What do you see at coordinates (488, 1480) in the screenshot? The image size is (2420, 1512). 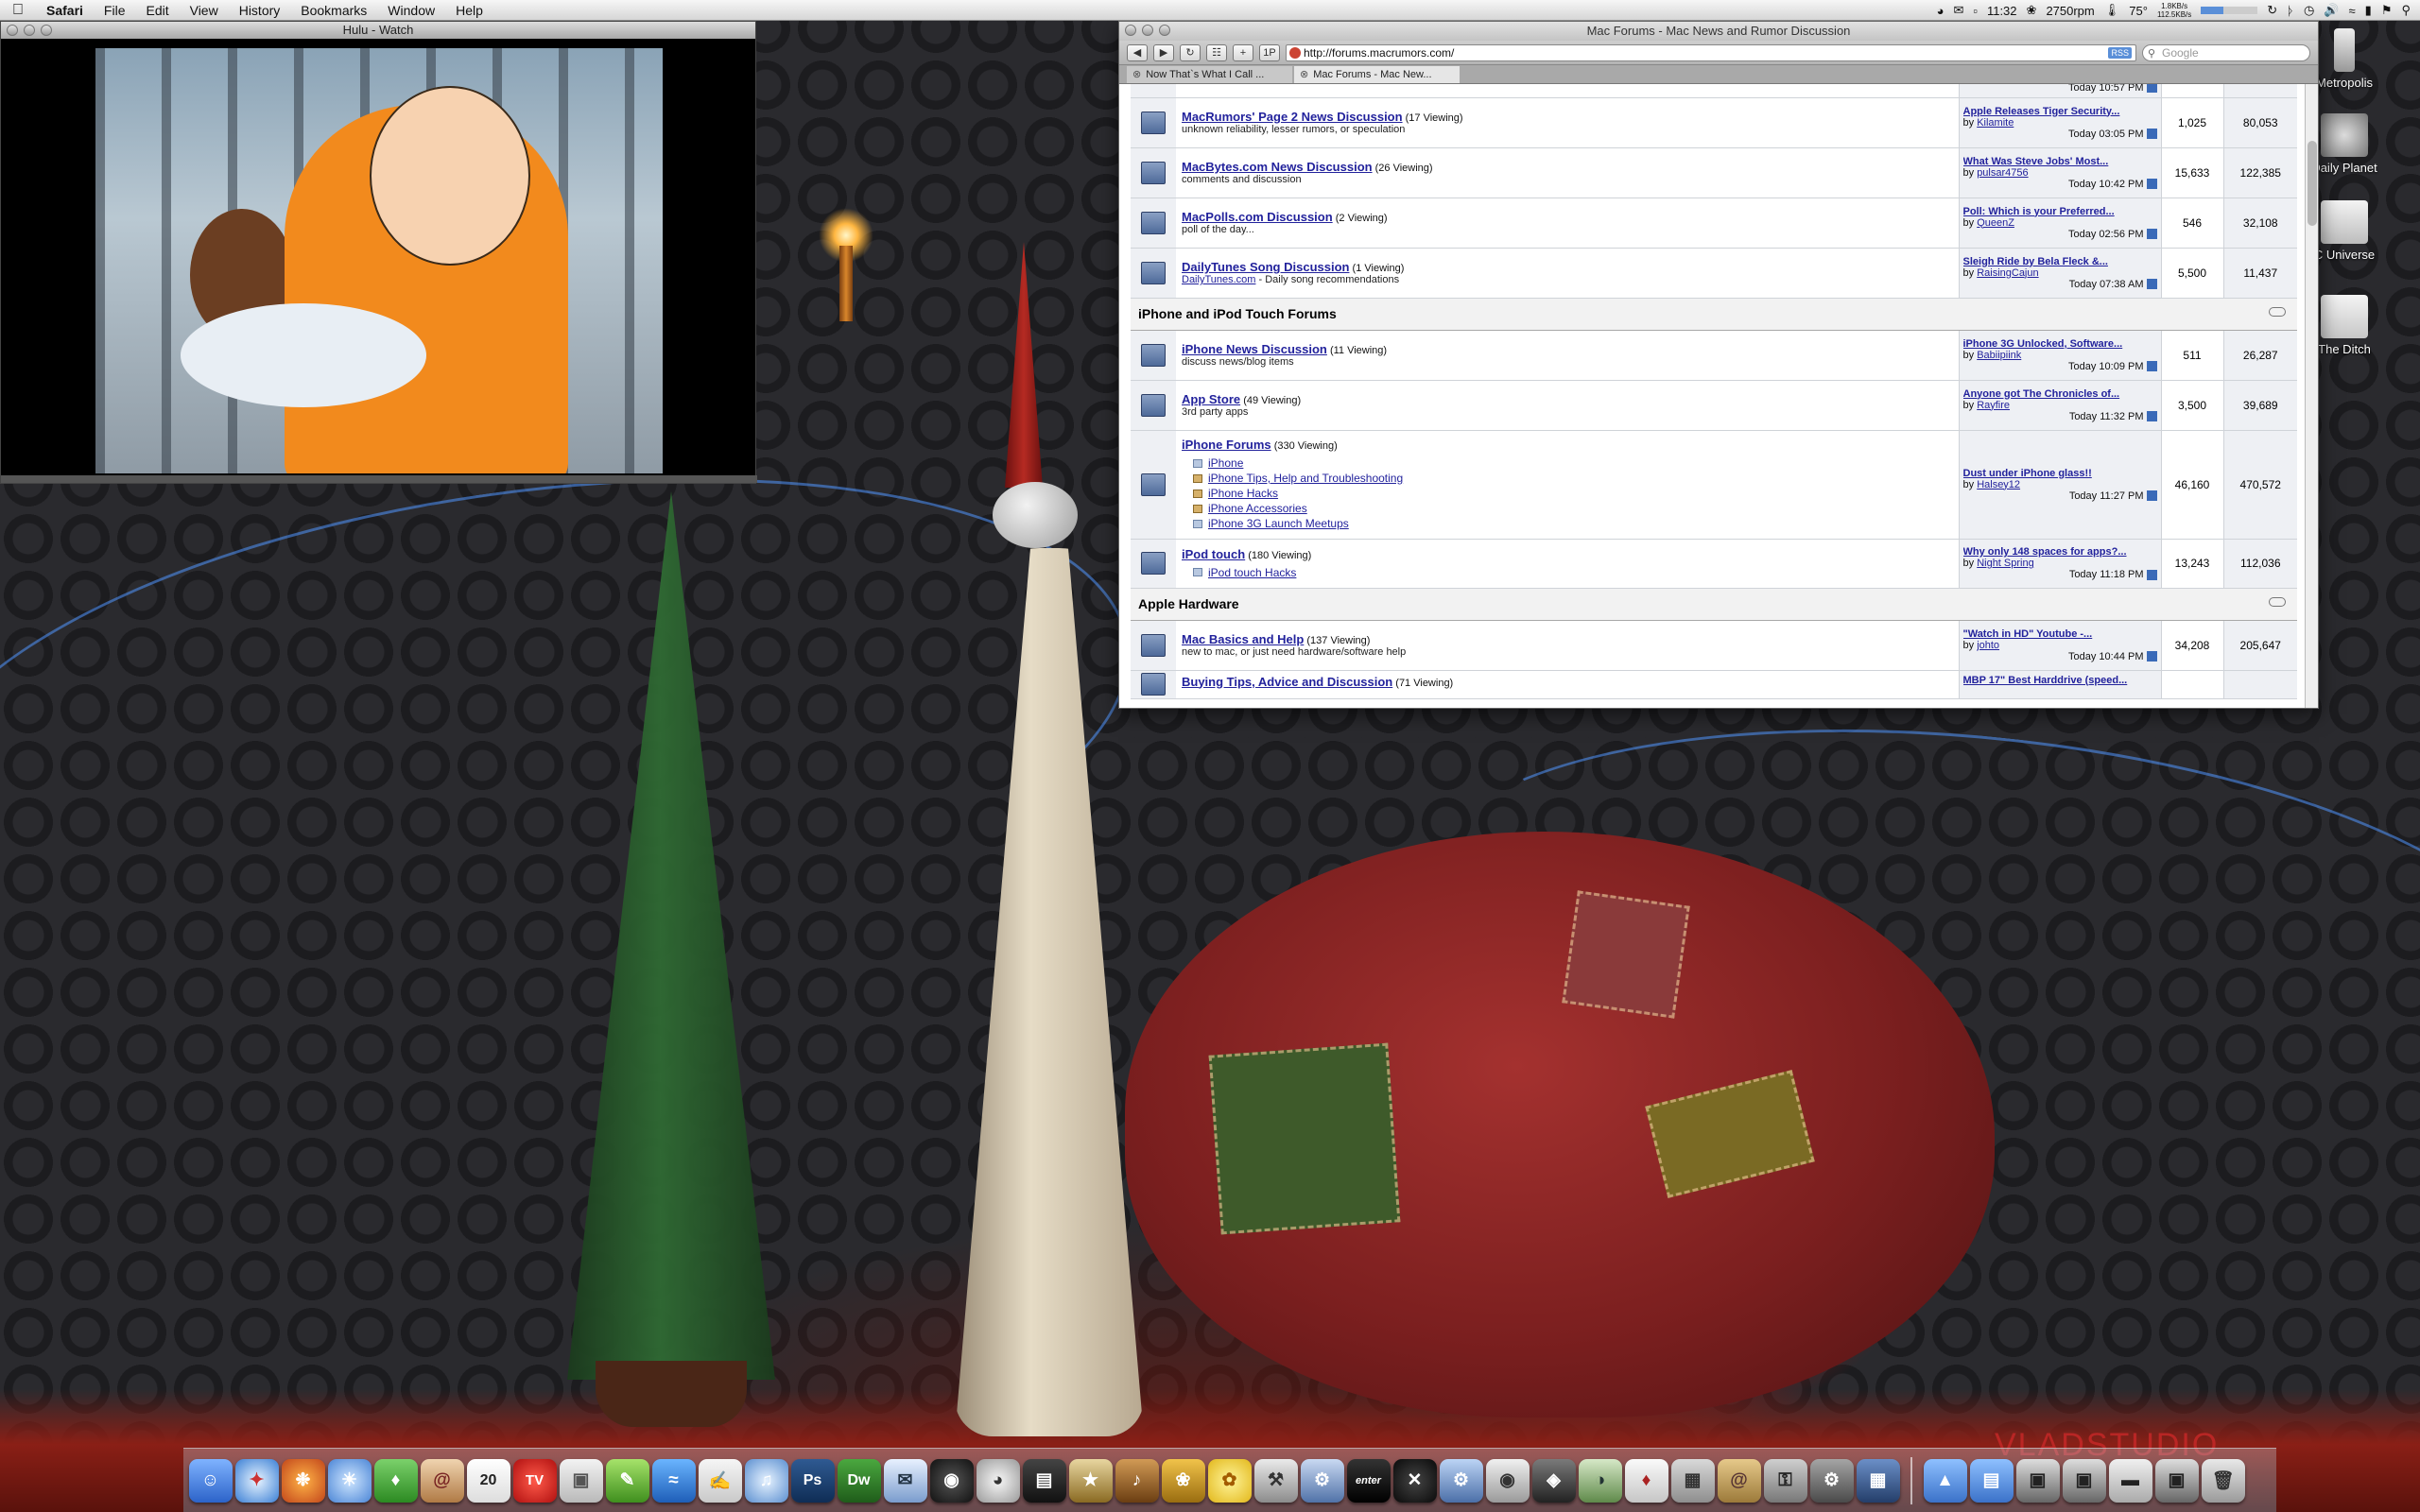 I see `ical-icon: 20` at bounding box center [488, 1480].